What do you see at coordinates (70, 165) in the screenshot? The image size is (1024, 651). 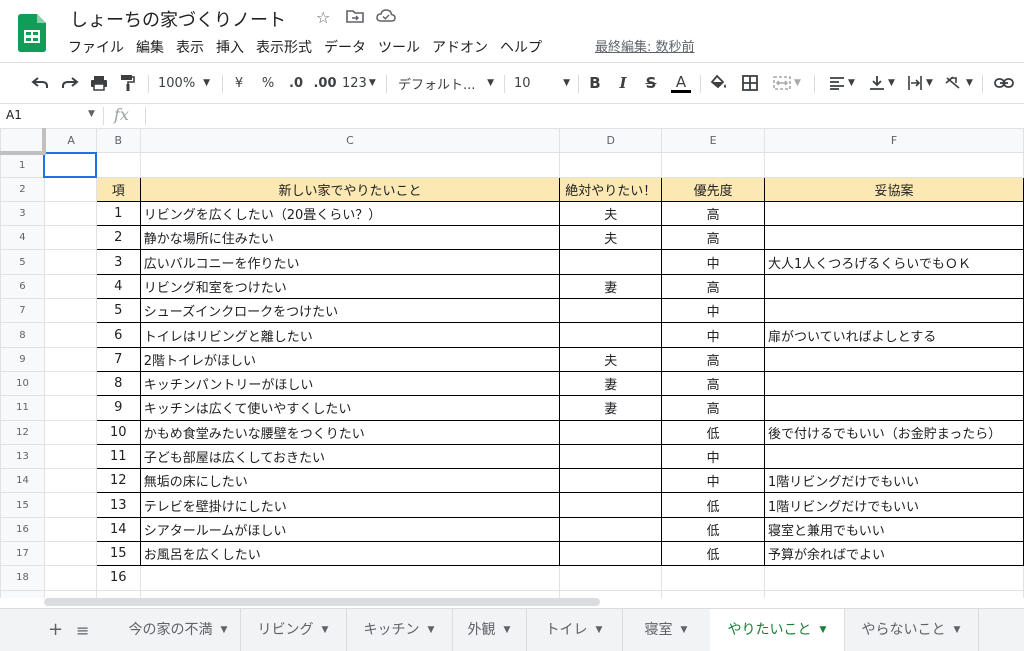 I see `cell-a1-selected` at bounding box center [70, 165].